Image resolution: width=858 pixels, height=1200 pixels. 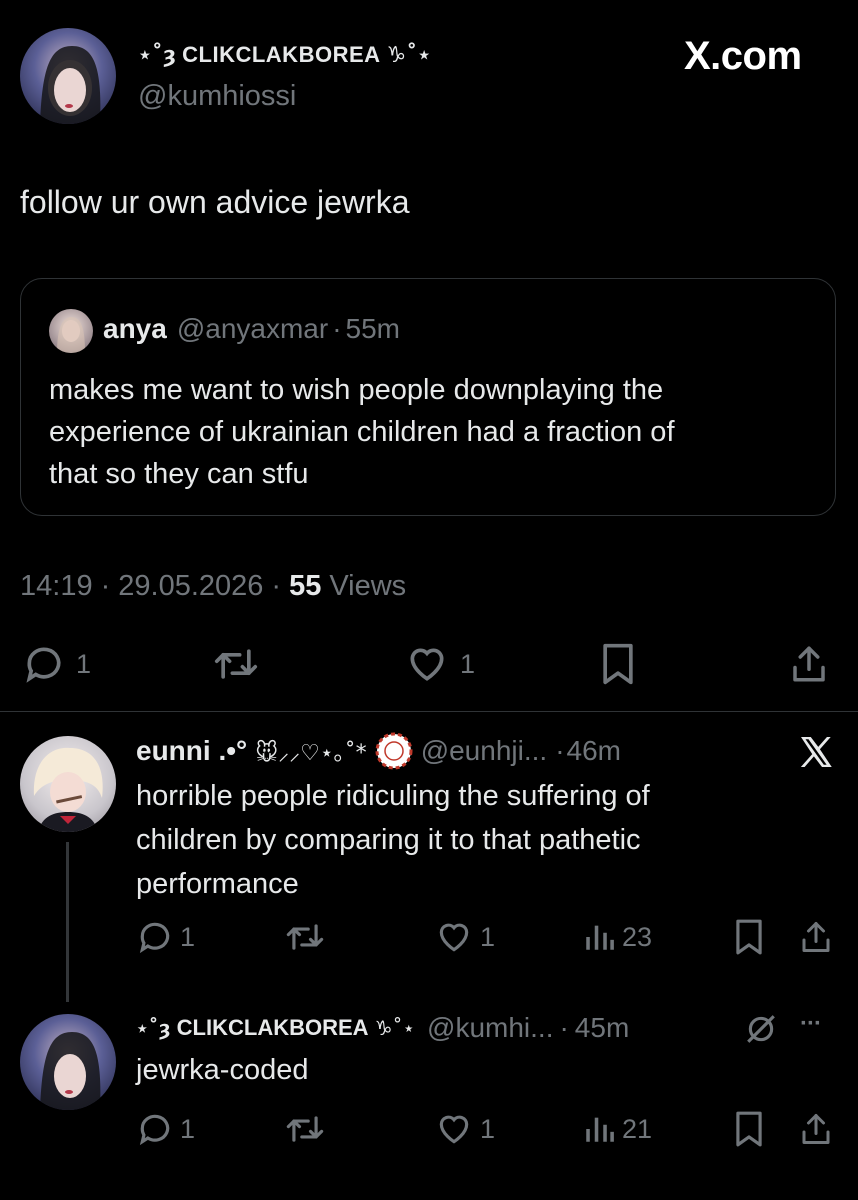 I want to click on retweet-button, so click(x=236, y=664).